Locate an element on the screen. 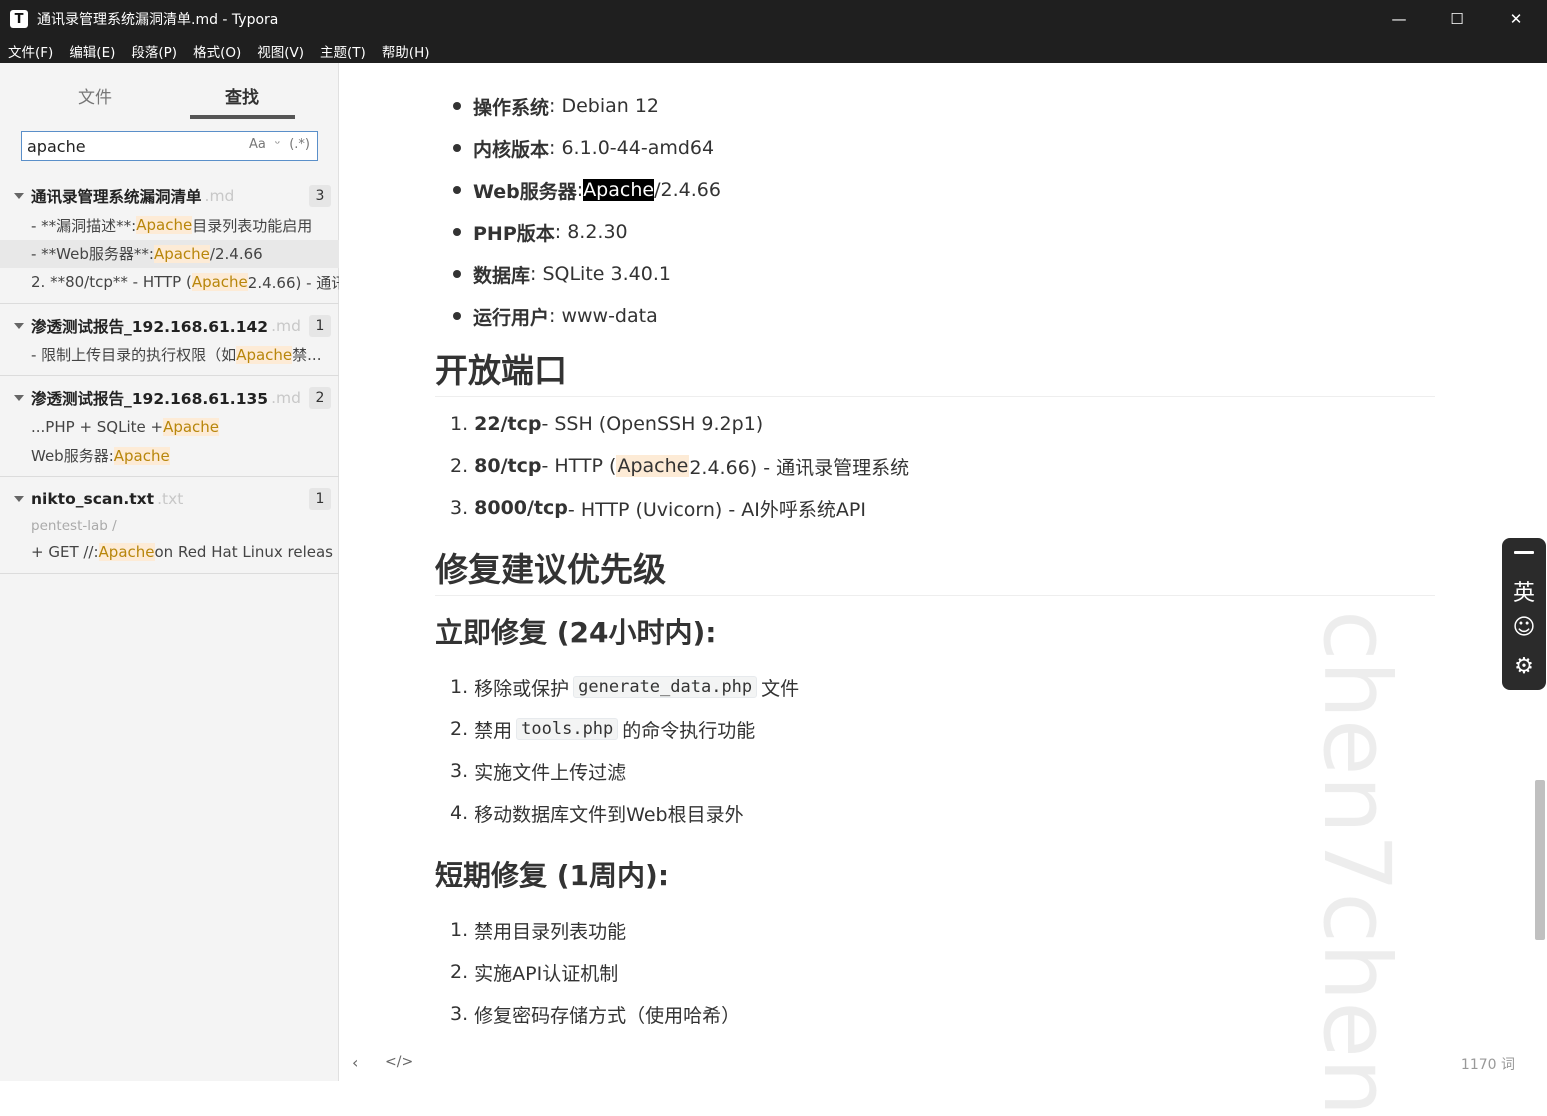 Image resolution: width=1547 pixels, height=1116 pixels. result-file-name: 渗透测试报告_192.168.61.142 is located at coordinates (150, 326).